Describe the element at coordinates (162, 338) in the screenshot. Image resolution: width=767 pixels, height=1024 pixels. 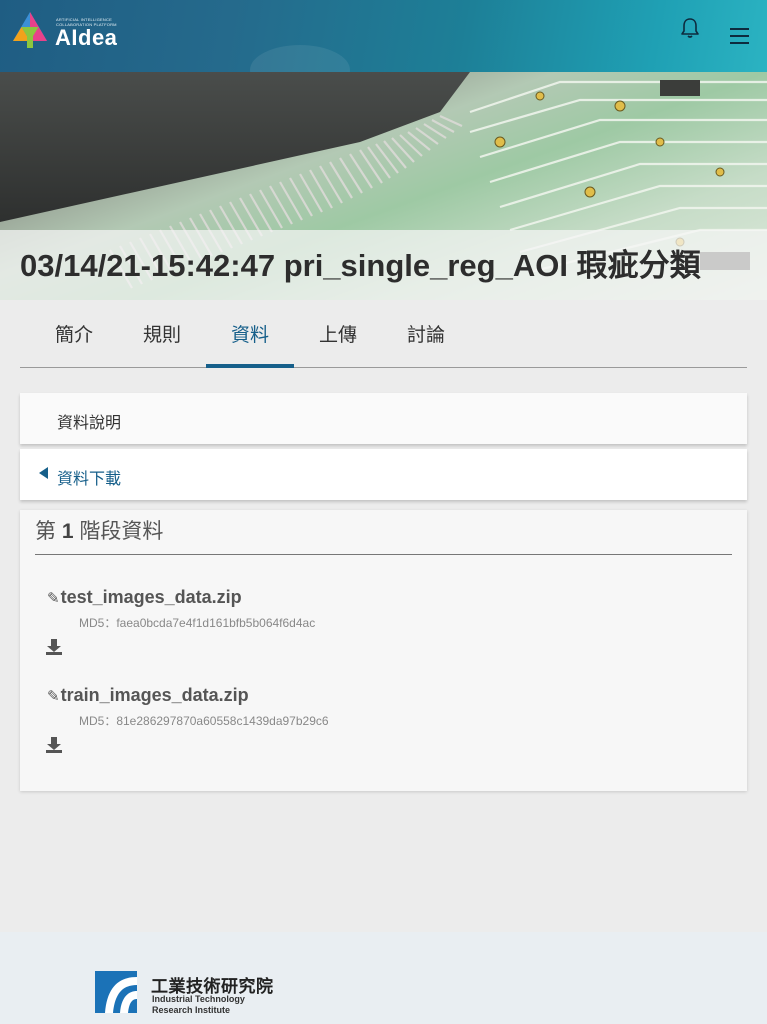
I see `tab-rules: 規則` at that location.